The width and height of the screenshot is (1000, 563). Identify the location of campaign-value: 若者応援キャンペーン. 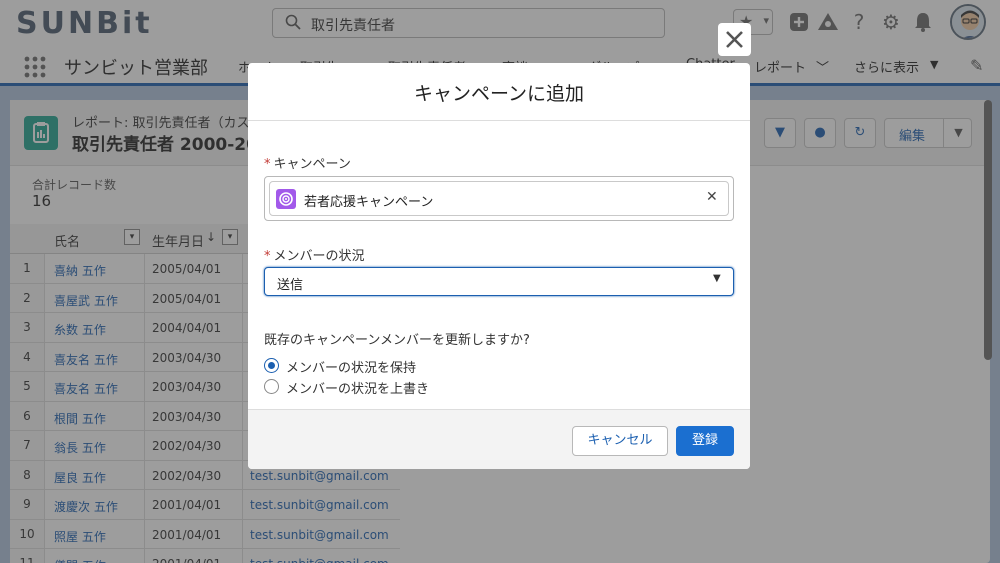
(369, 202).